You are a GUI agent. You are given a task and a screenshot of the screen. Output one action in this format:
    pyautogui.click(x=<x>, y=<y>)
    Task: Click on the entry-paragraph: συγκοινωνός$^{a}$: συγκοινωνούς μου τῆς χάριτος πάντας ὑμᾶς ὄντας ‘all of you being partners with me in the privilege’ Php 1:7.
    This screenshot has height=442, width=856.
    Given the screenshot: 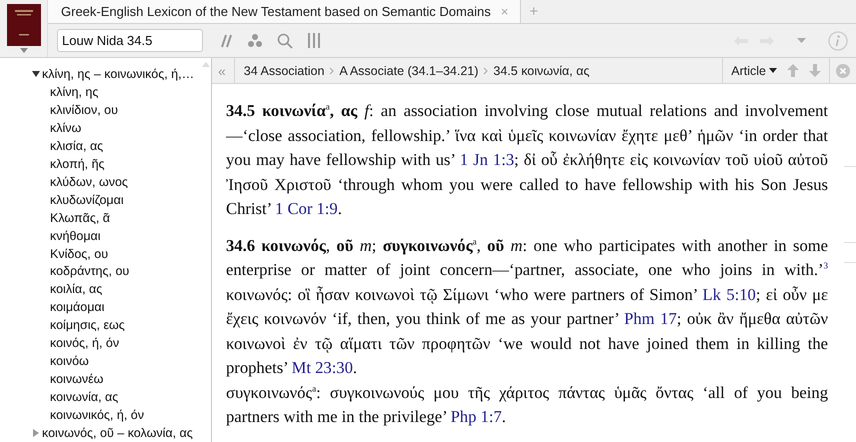 What is the action you would take?
    pyautogui.click(x=527, y=405)
    